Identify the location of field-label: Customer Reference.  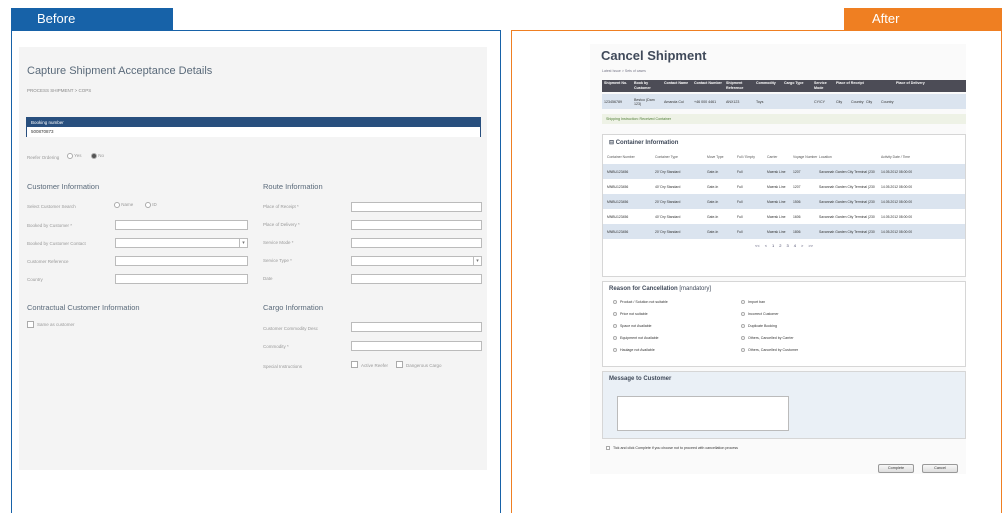
(48, 261).